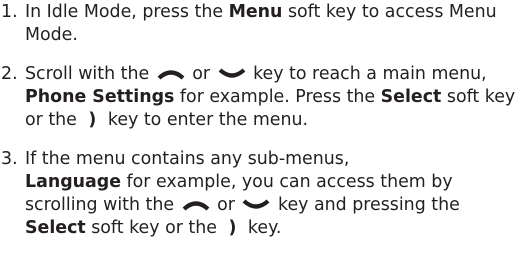  Describe the element at coordinates (277, 97) in the screenshot. I see `step-text: for example. Press the` at that location.